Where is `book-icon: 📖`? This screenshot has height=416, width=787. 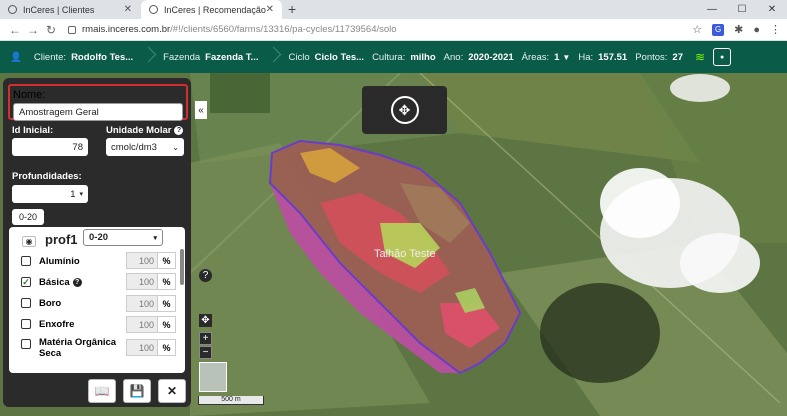
book-icon: 📖 is located at coordinates (102, 391).